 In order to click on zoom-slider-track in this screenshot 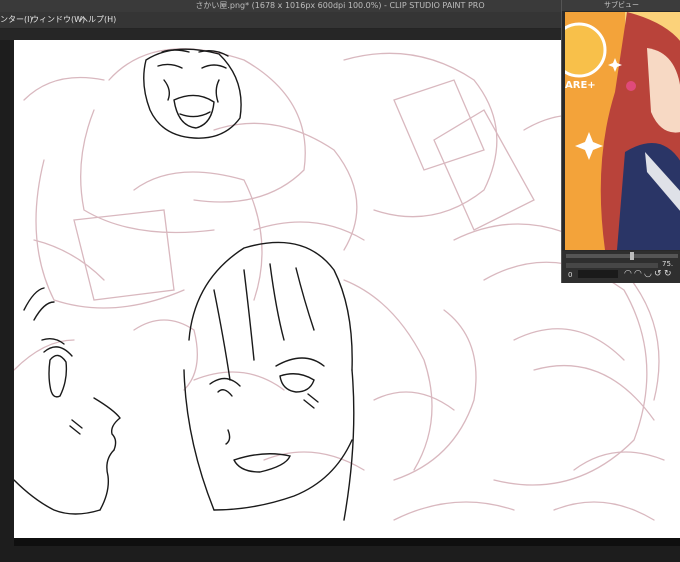, I will do `click(622, 256)`.